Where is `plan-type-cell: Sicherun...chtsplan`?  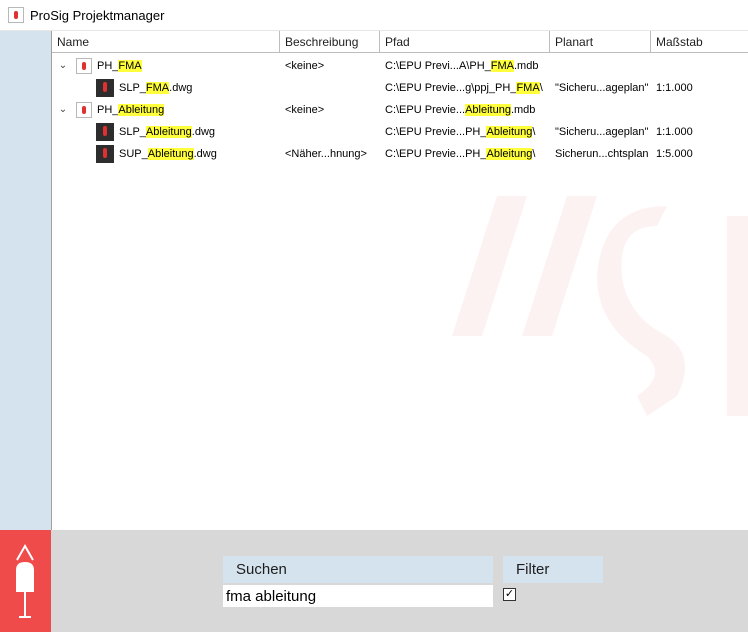 plan-type-cell: Sicherun...chtsplan is located at coordinates (602, 154).